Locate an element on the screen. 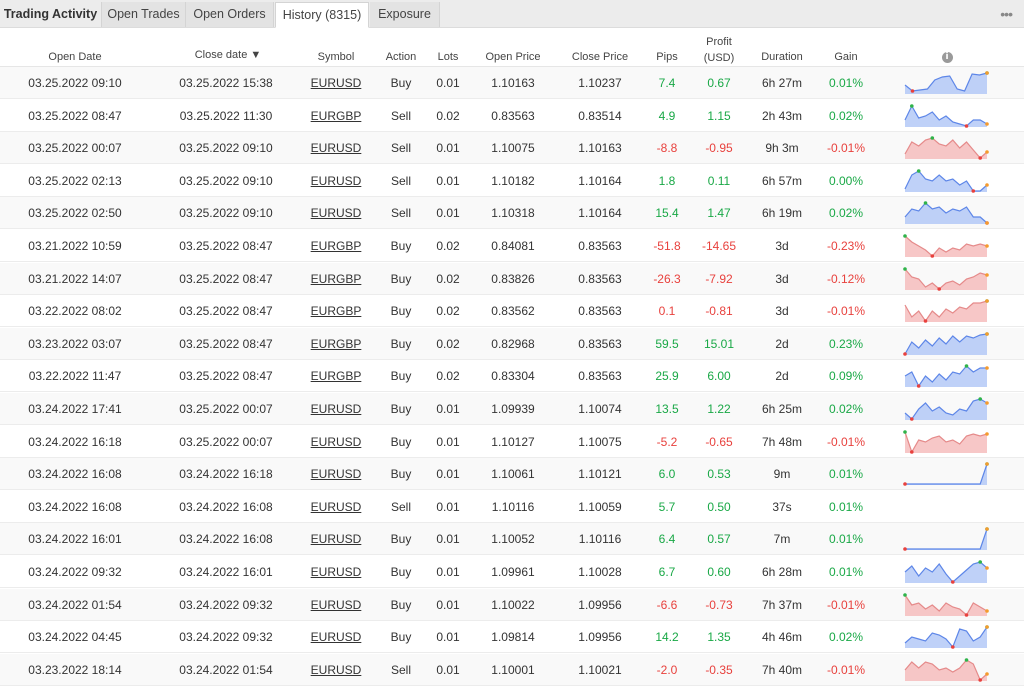 This screenshot has height=688, width=1024. profit-cell: 1.47 is located at coordinates (719, 213).